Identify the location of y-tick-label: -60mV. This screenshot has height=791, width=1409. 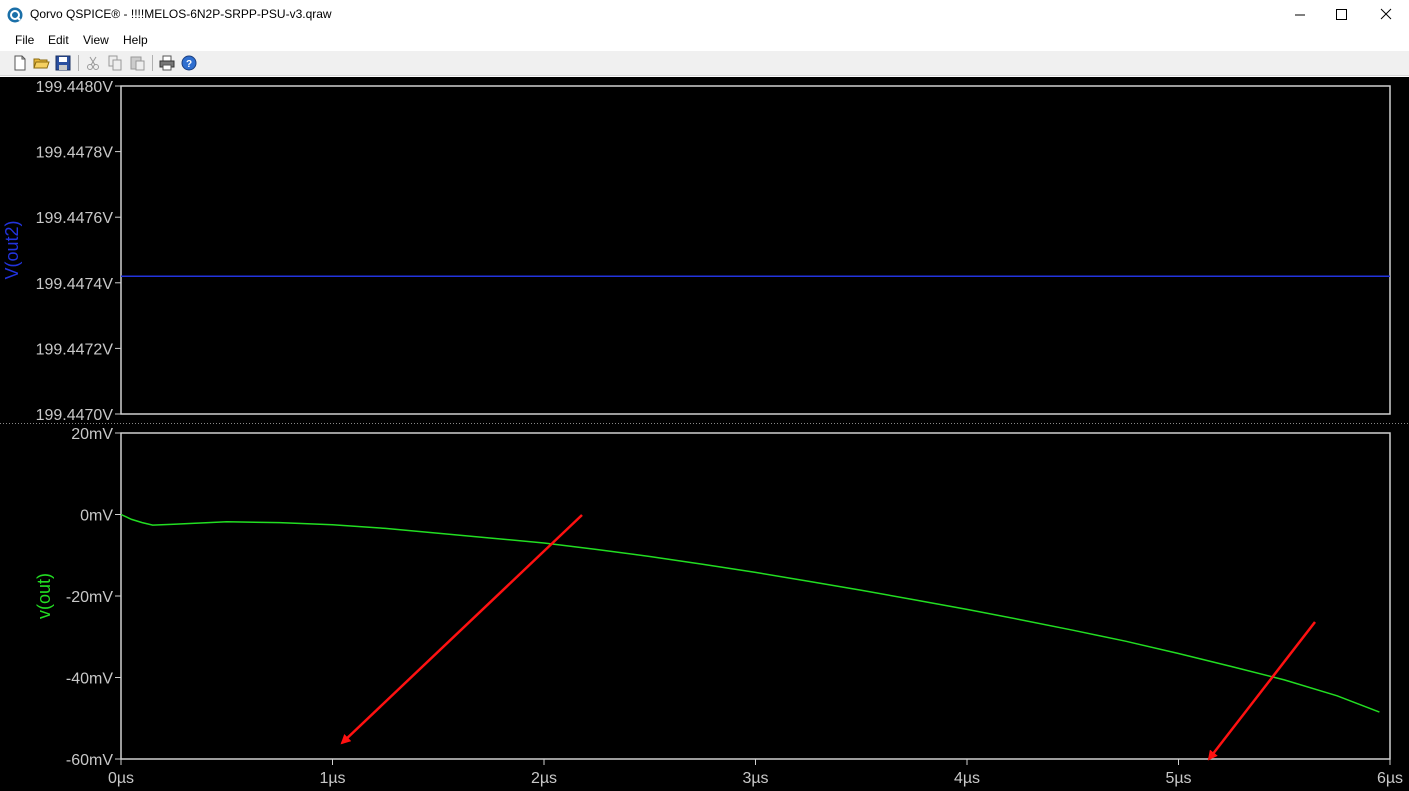
(89, 760).